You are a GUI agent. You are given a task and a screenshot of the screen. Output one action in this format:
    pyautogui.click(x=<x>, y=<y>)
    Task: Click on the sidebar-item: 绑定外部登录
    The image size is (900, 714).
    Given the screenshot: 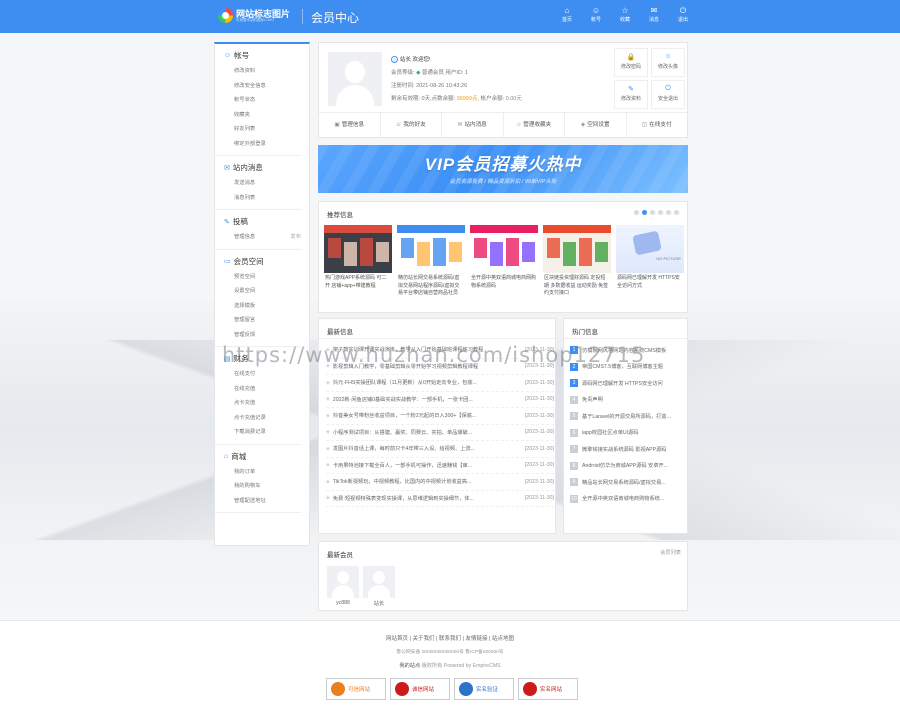 What is the action you would take?
    pyautogui.click(x=262, y=144)
    